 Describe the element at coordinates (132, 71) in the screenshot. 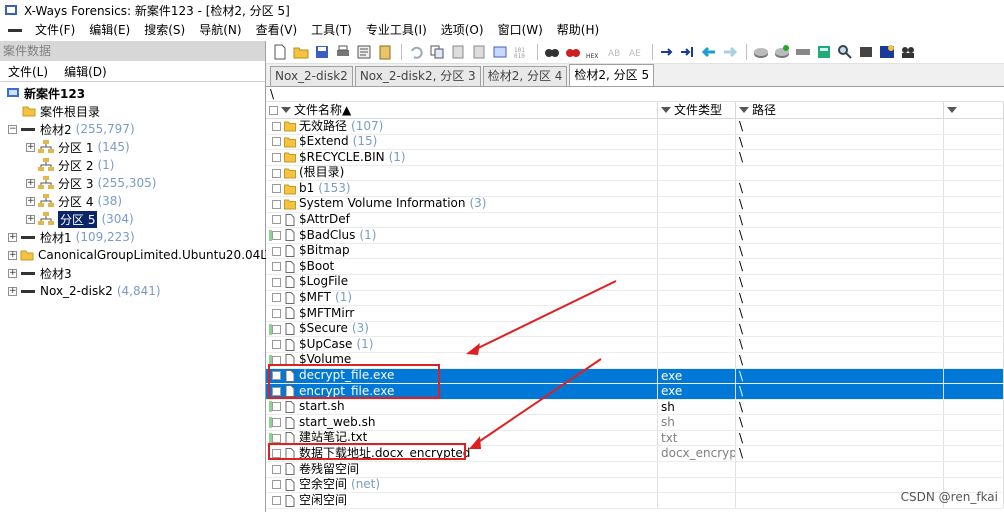

I see `case-data-menu: 文件(L) 编辑(D)` at that location.